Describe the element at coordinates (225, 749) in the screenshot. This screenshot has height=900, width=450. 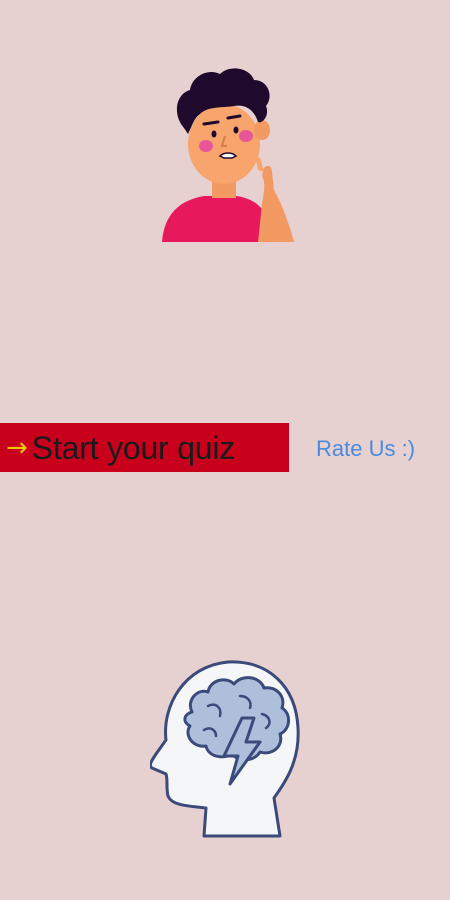
I see `brain-head-lightning-illustration` at that location.